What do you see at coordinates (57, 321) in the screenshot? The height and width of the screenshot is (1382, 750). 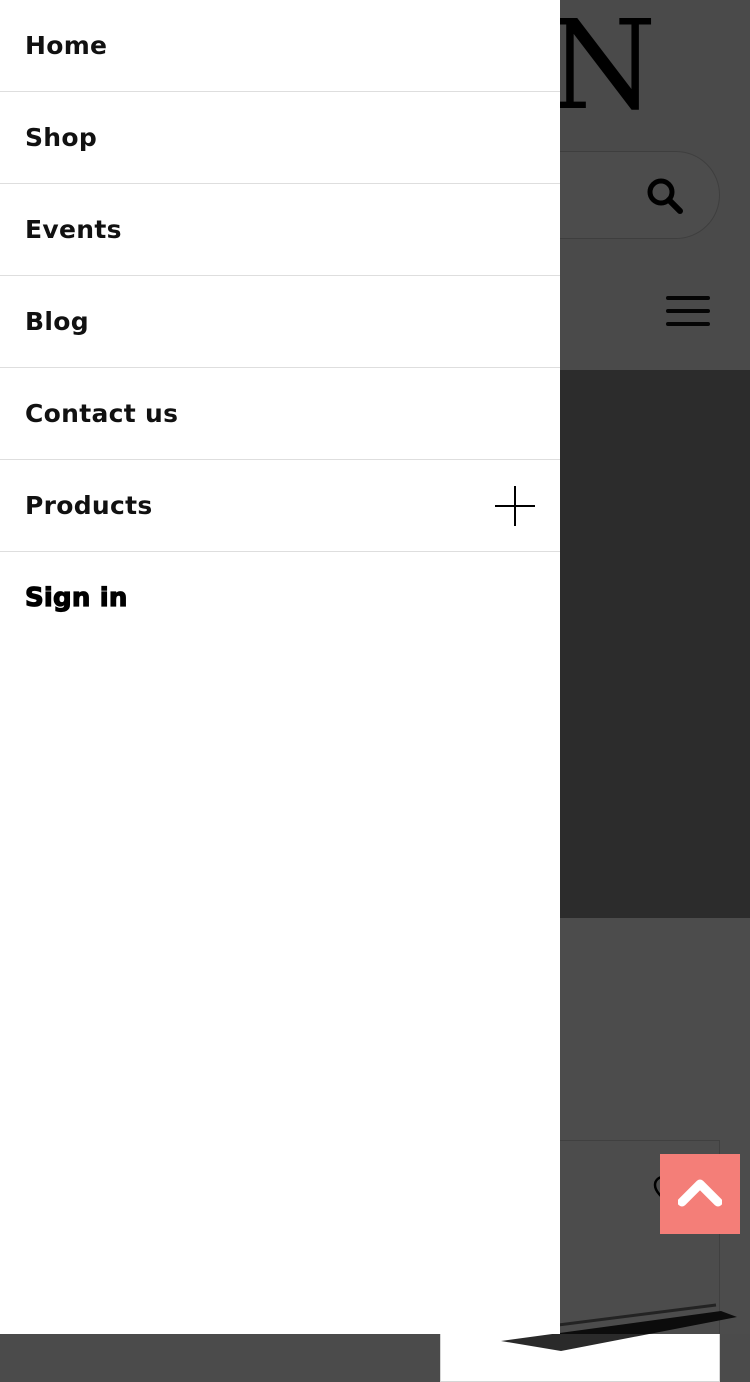 I see `nav-item-label: Blog` at bounding box center [57, 321].